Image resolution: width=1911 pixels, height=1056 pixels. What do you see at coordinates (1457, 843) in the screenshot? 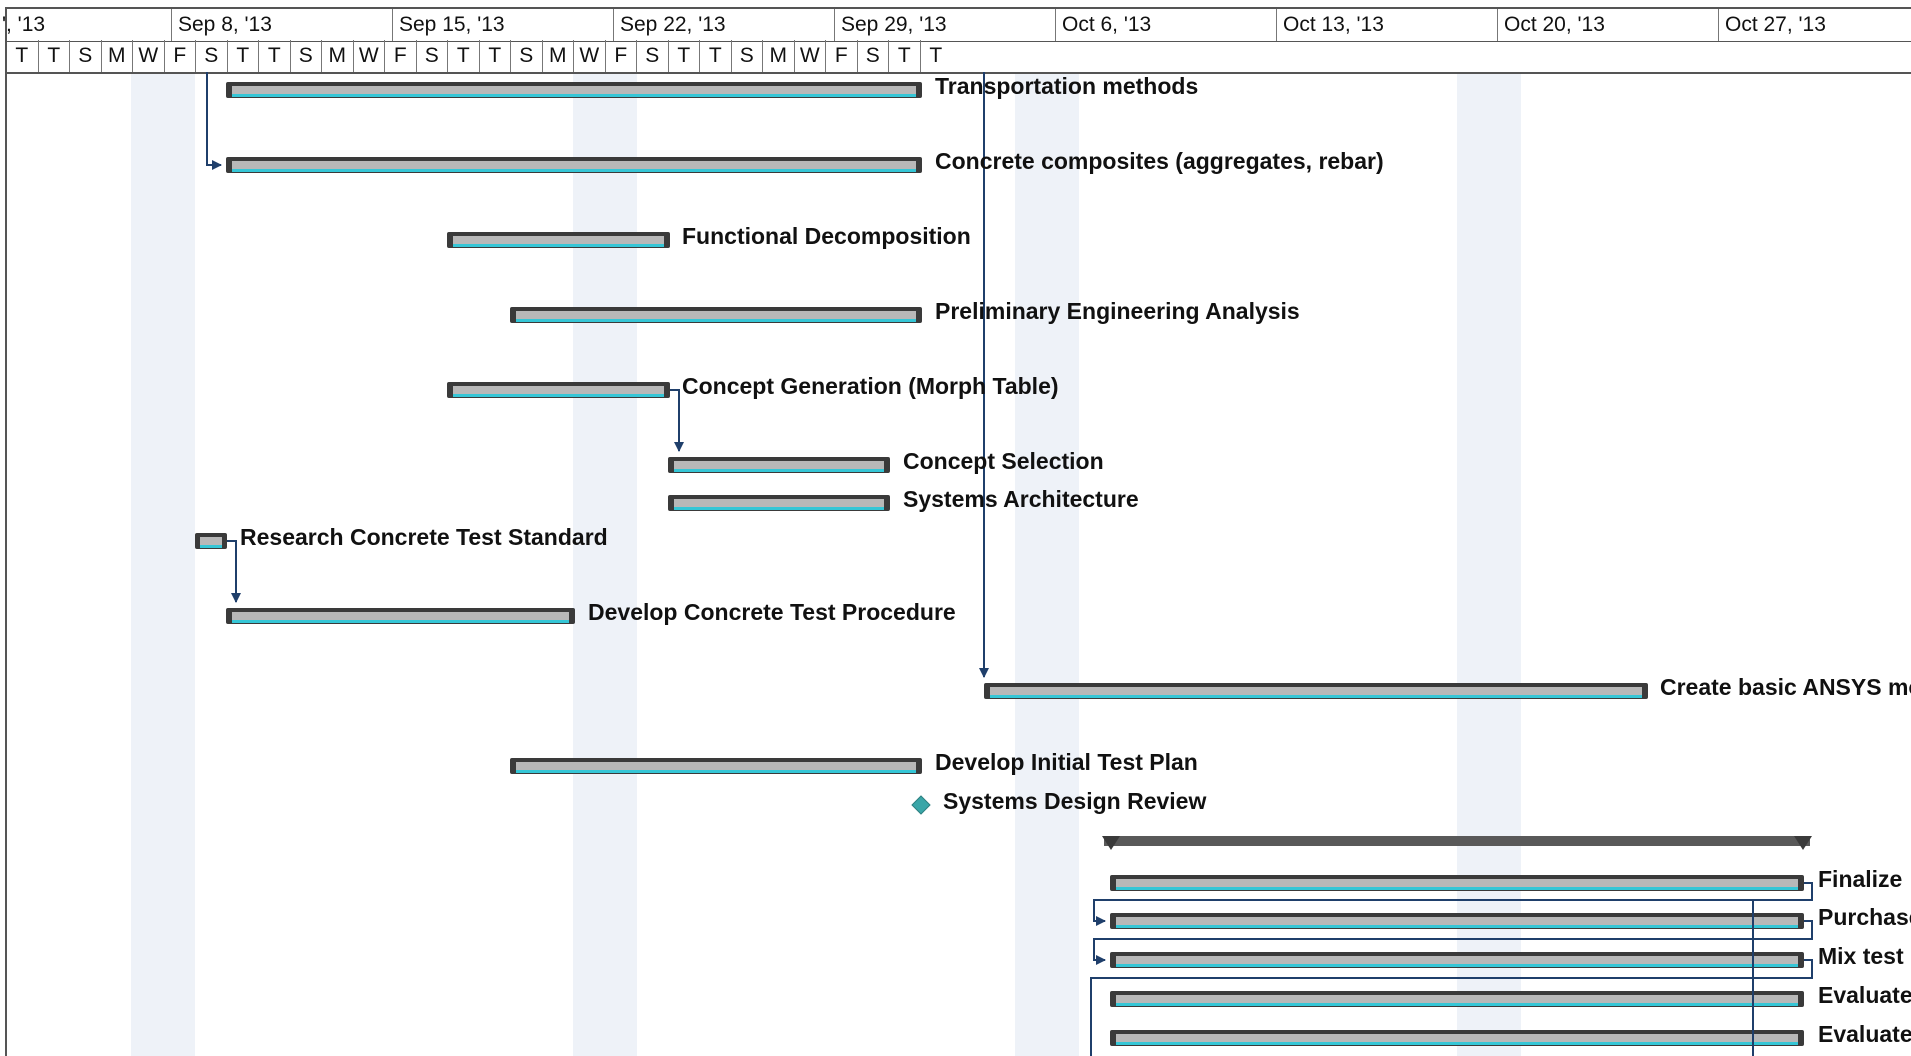
I see `summary-bar` at bounding box center [1457, 843].